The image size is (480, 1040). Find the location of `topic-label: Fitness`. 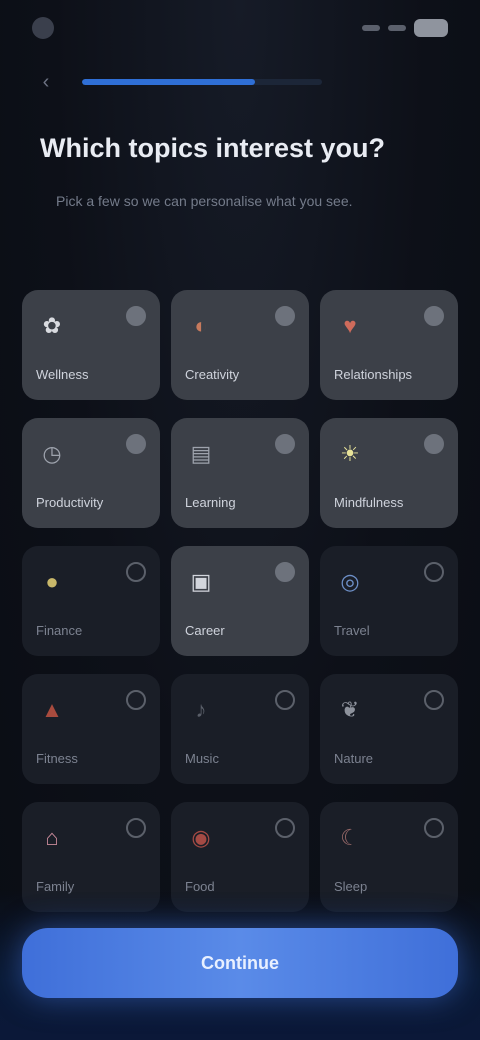

topic-label: Fitness is located at coordinates (57, 758).